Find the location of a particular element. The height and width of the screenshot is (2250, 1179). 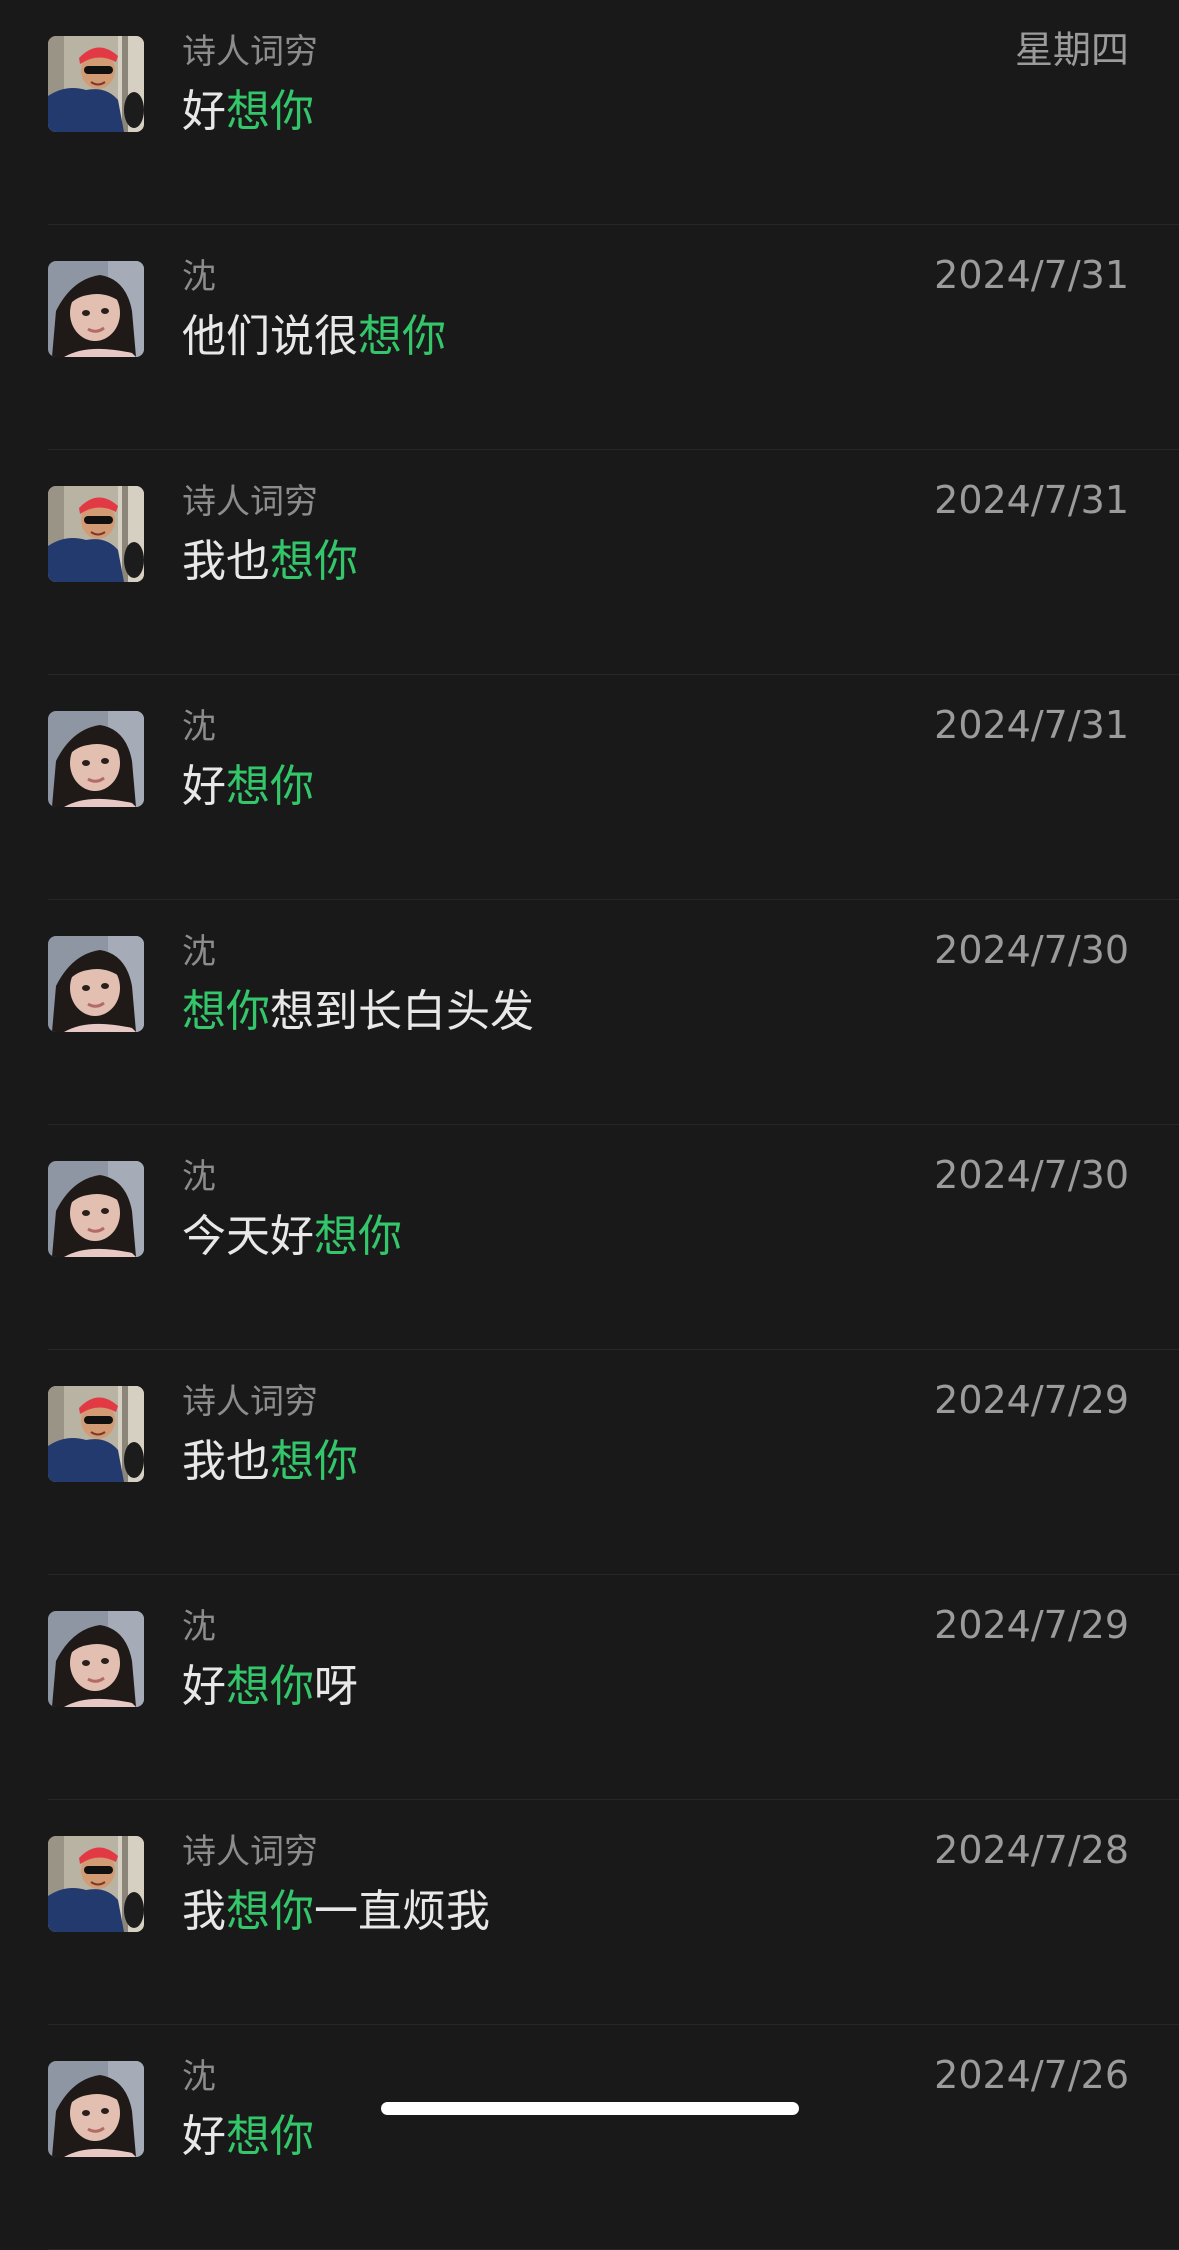

search-result-row: 诗人词穷 星期四好想你 is located at coordinates (589, 112).